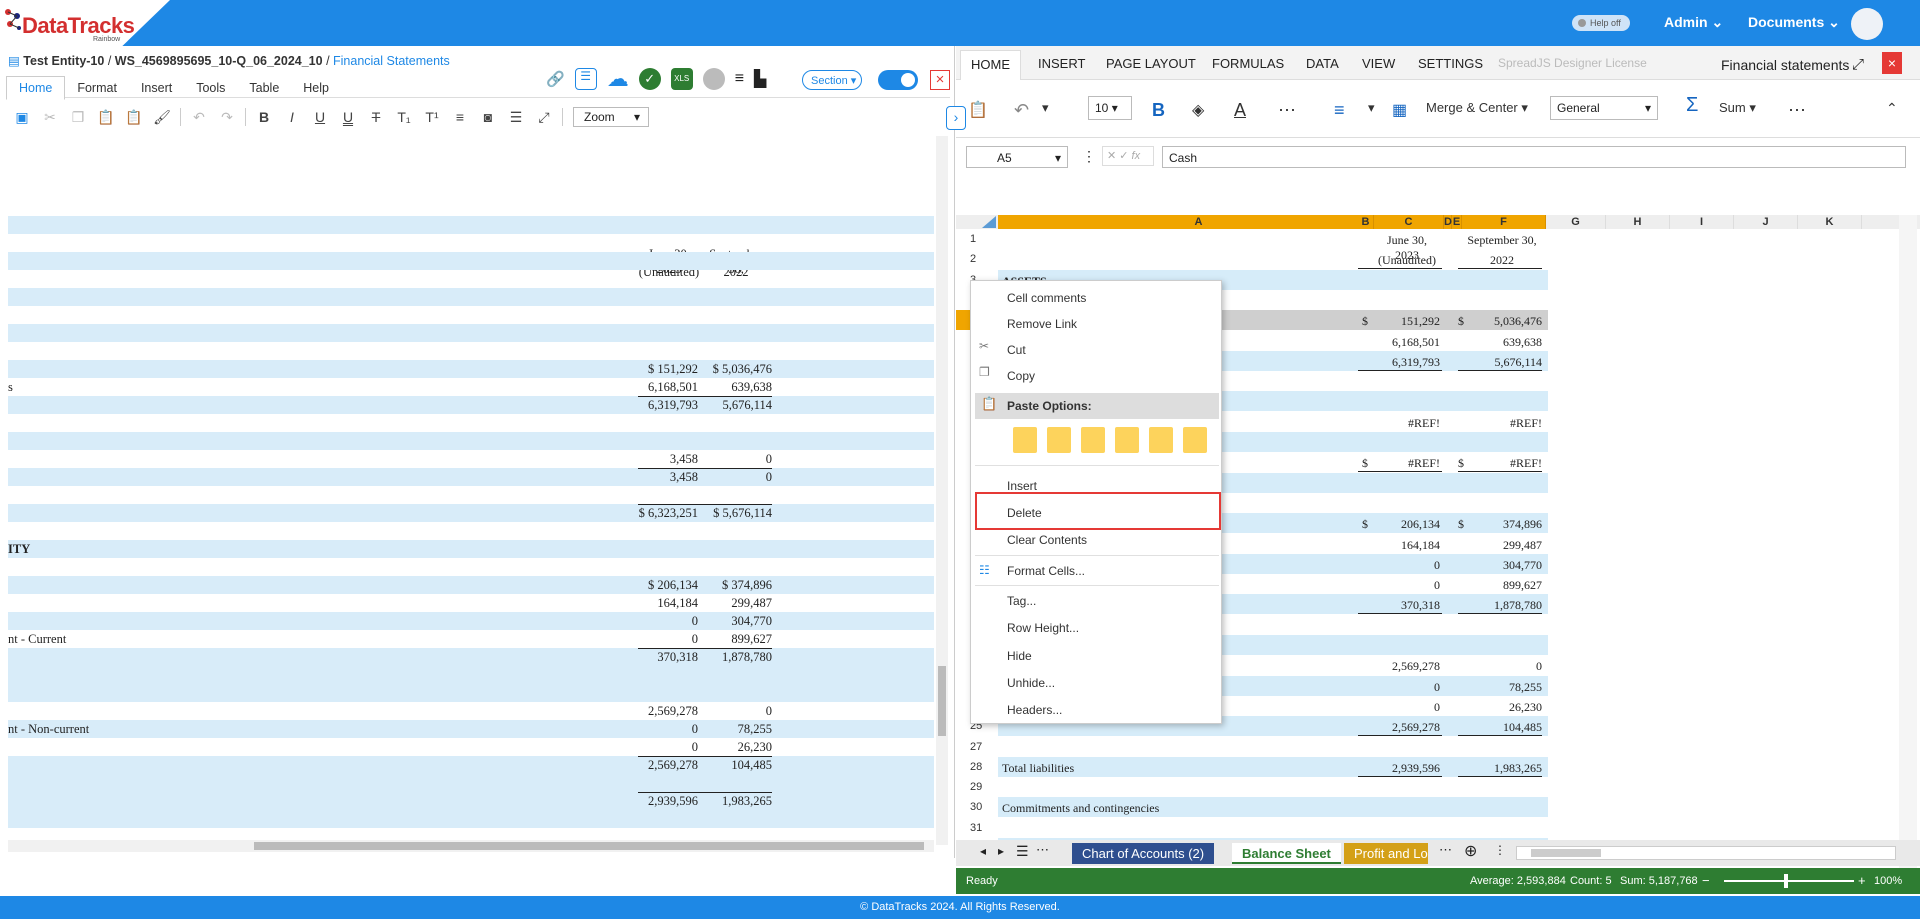 The height and width of the screenshot is (919, 1920). Describe the element at coordinates (990, 65) in the screenshot. I see `tab-home: HOME` at that location.